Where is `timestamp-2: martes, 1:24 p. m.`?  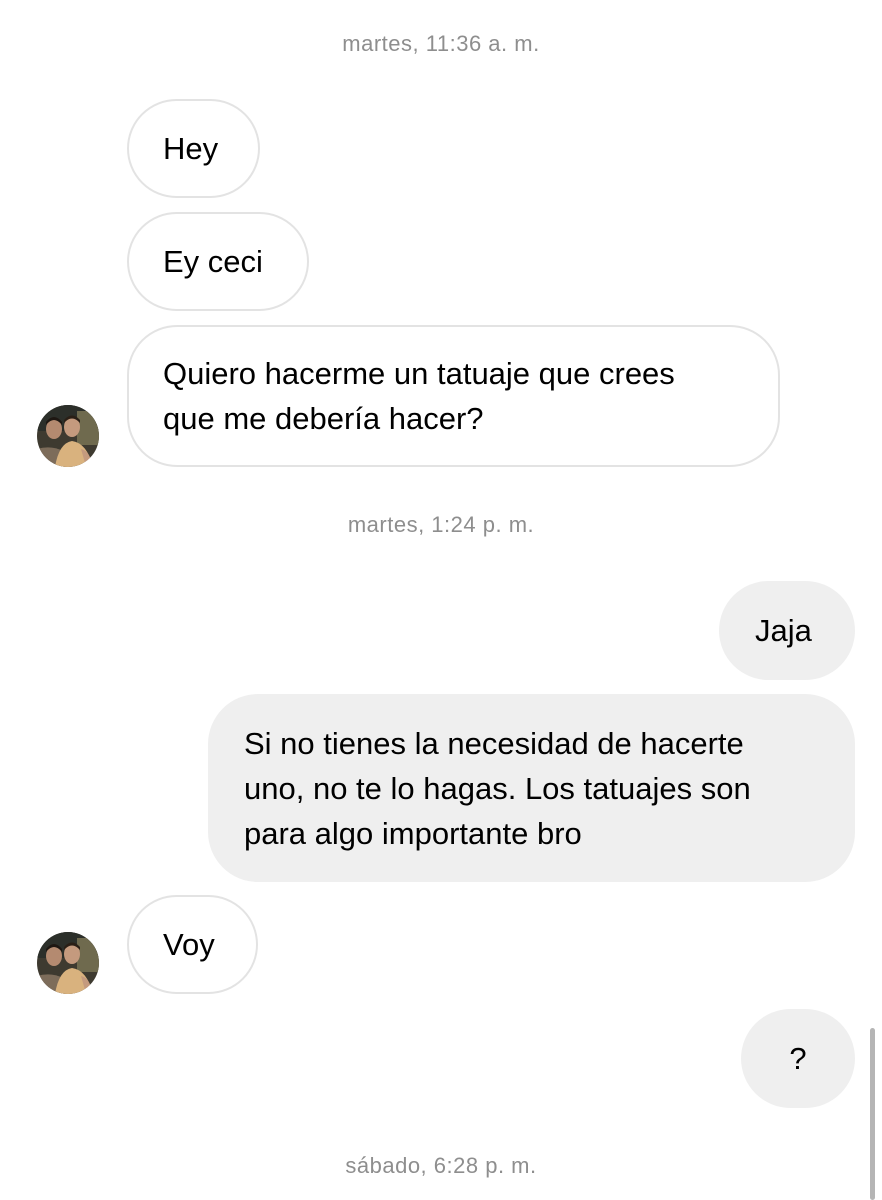
timestamp-2: martes, 1:24 p. m. is located at coordinates (441, 524).